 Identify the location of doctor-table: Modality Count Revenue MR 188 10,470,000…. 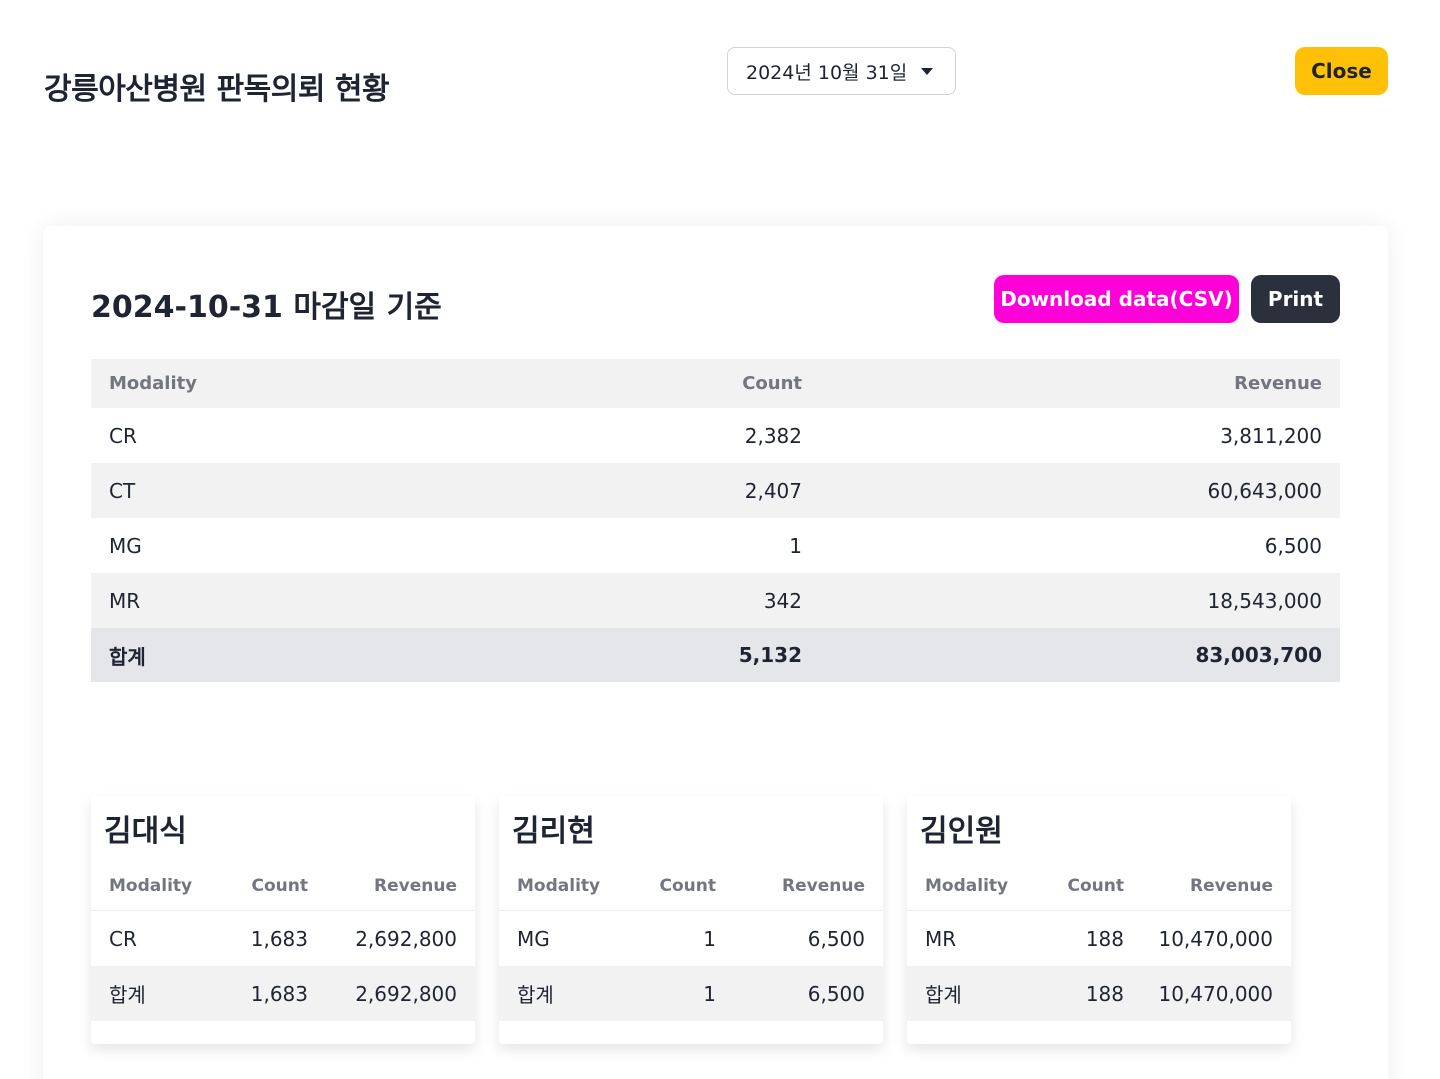
(1099, 941).